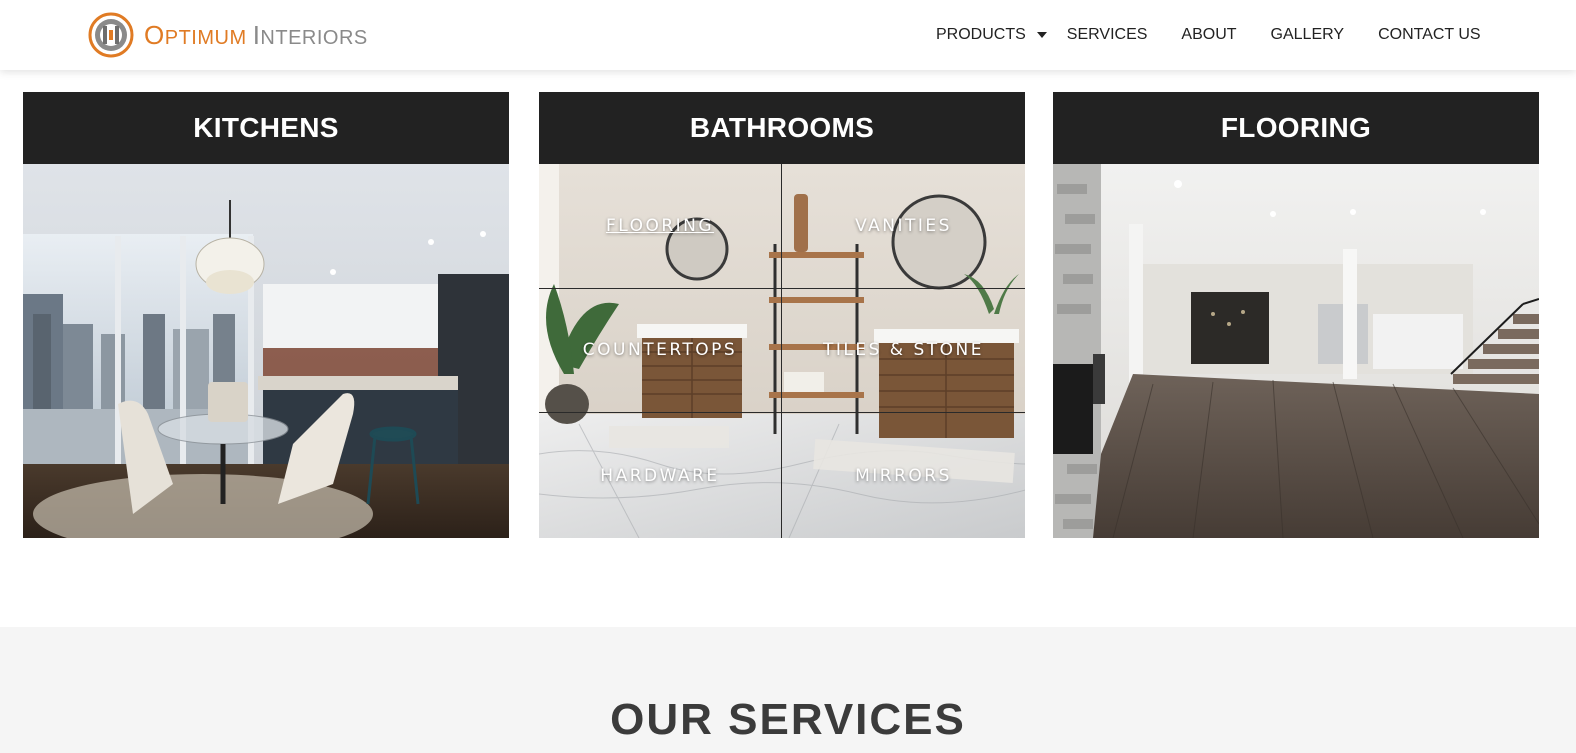  What do you see at coordinates (788, 719) in the screenshot?
I see `services-heading: OUR SERVICES` at bounding box center [788, 719].